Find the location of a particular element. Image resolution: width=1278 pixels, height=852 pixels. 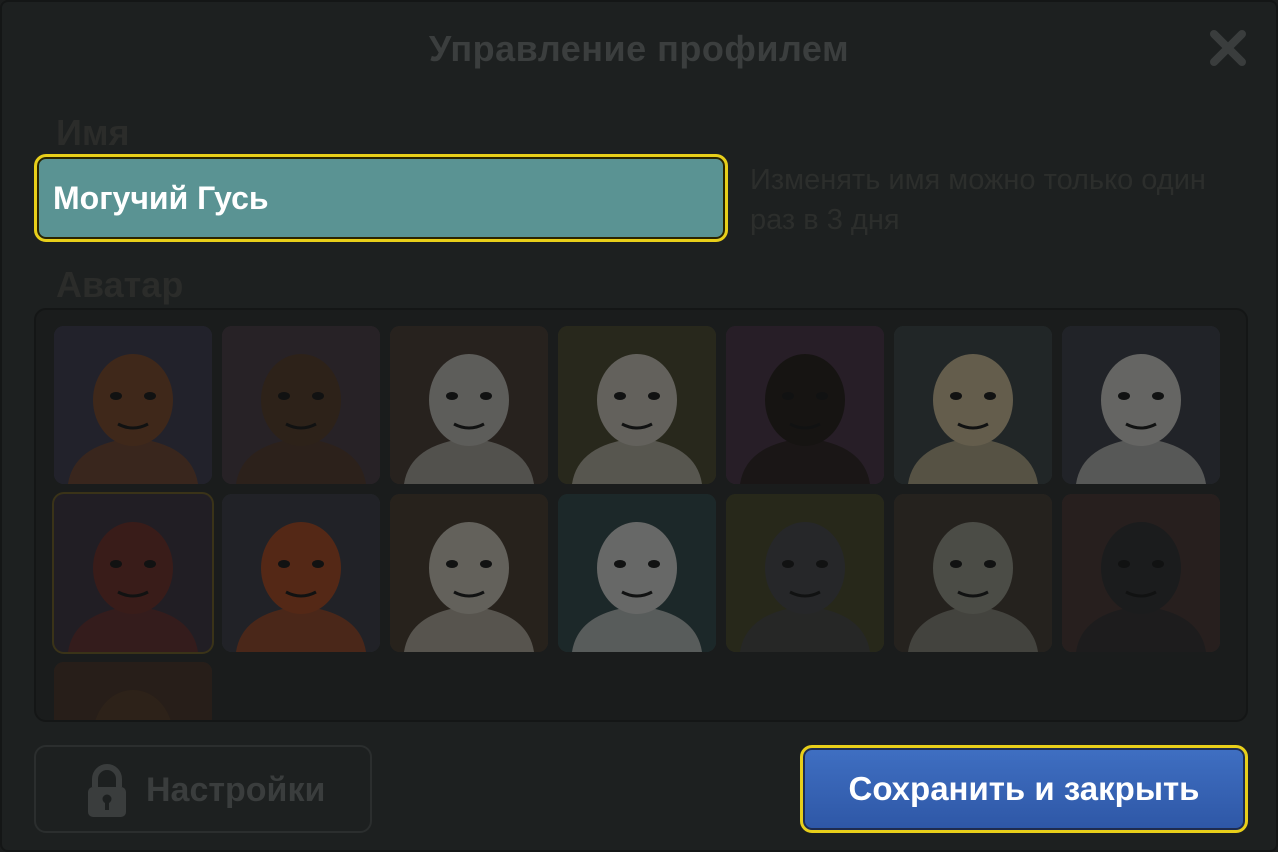

vampire-portrait-icon is located at coordinates (973, 573).